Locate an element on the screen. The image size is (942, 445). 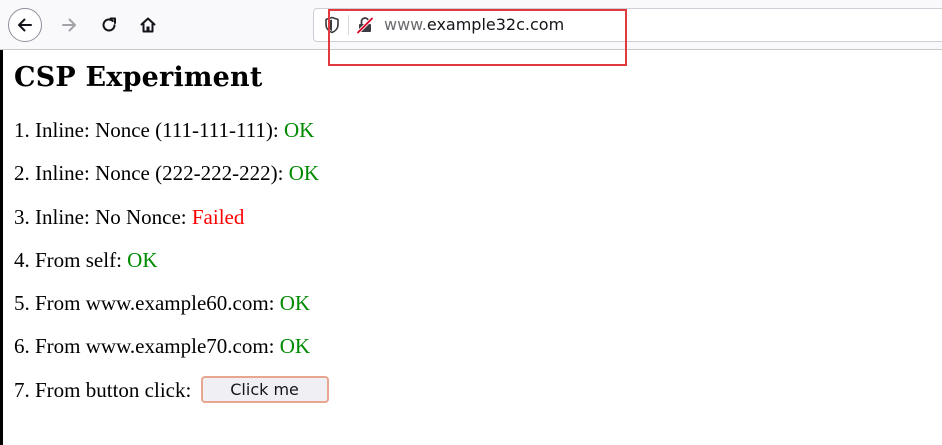
result-item: 2. Inline: Nonce (222-222-222): OK is located at coordinates (474, 173).